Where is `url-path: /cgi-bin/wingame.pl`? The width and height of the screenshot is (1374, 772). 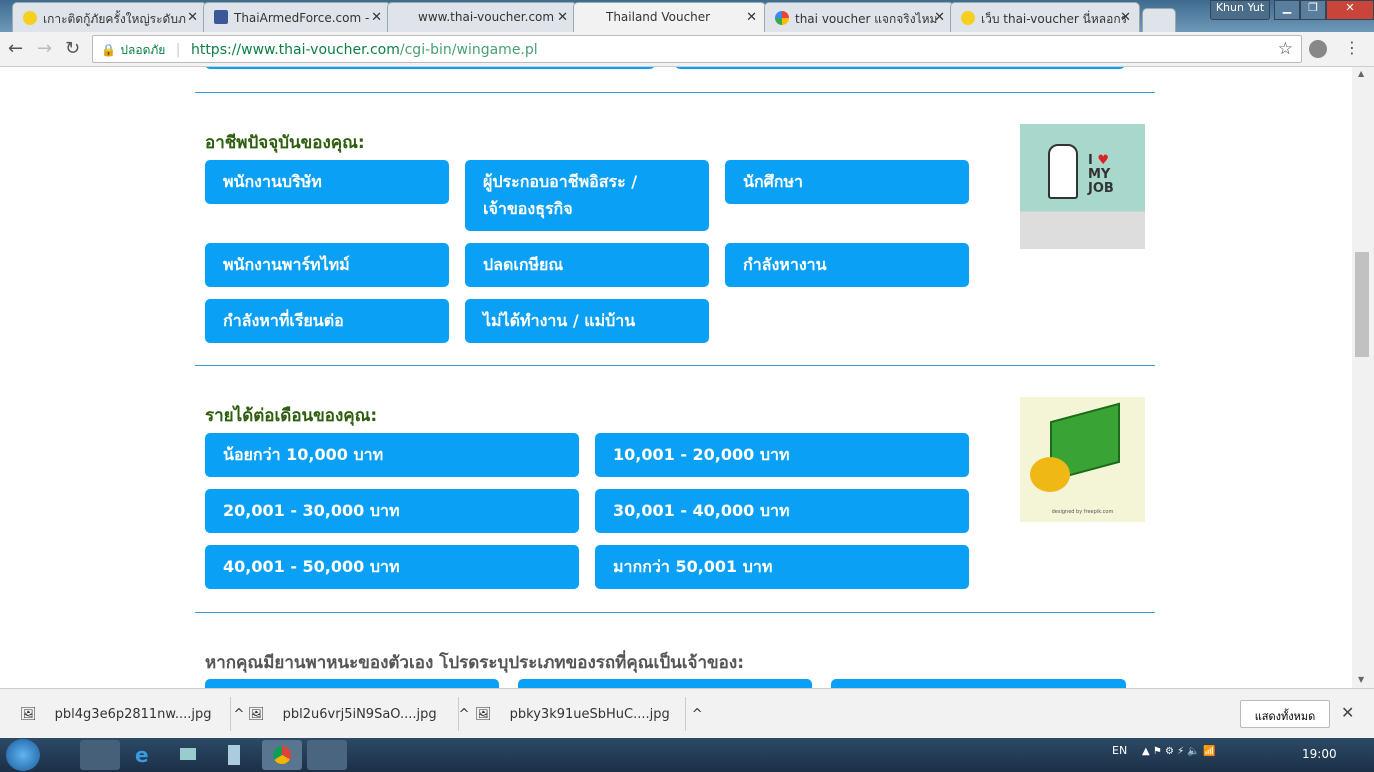 url-path: /cgi-bin/wingame.pl is located at coordinates (468, 50).